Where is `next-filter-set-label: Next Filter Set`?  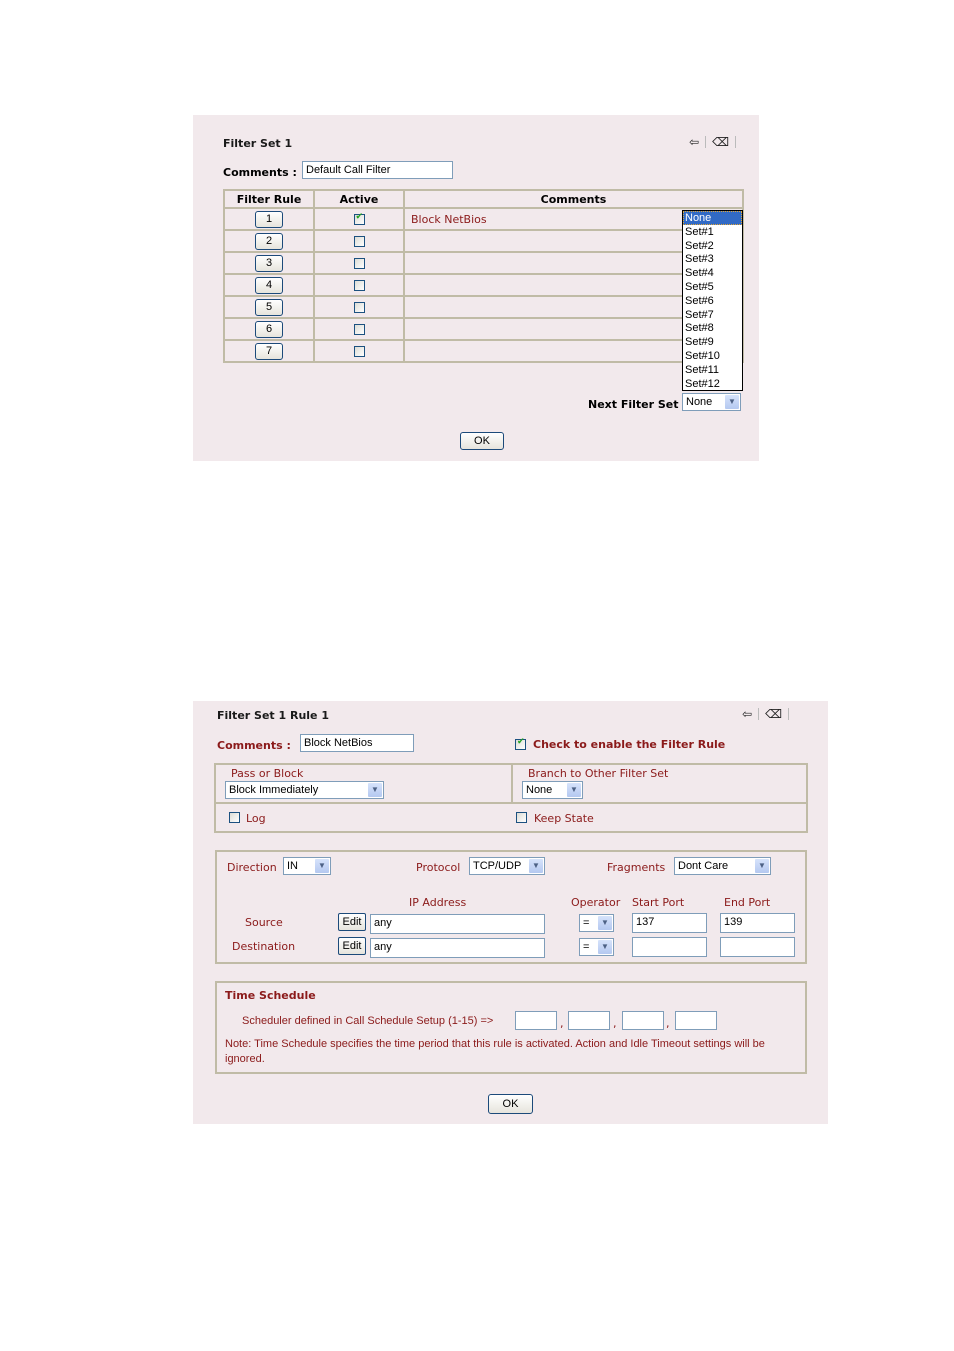 next-filter-set-label: Next Filter Set is located at coordinates (633, 404).